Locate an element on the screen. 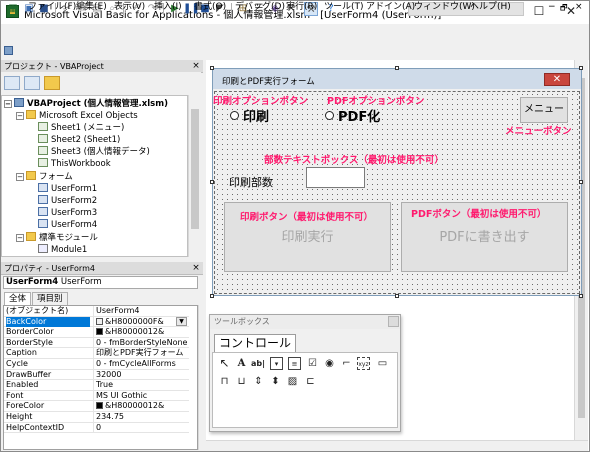 The image size is (590, 452). menu-window: ウィンドウ(W) is located at coordinates (444, 7).